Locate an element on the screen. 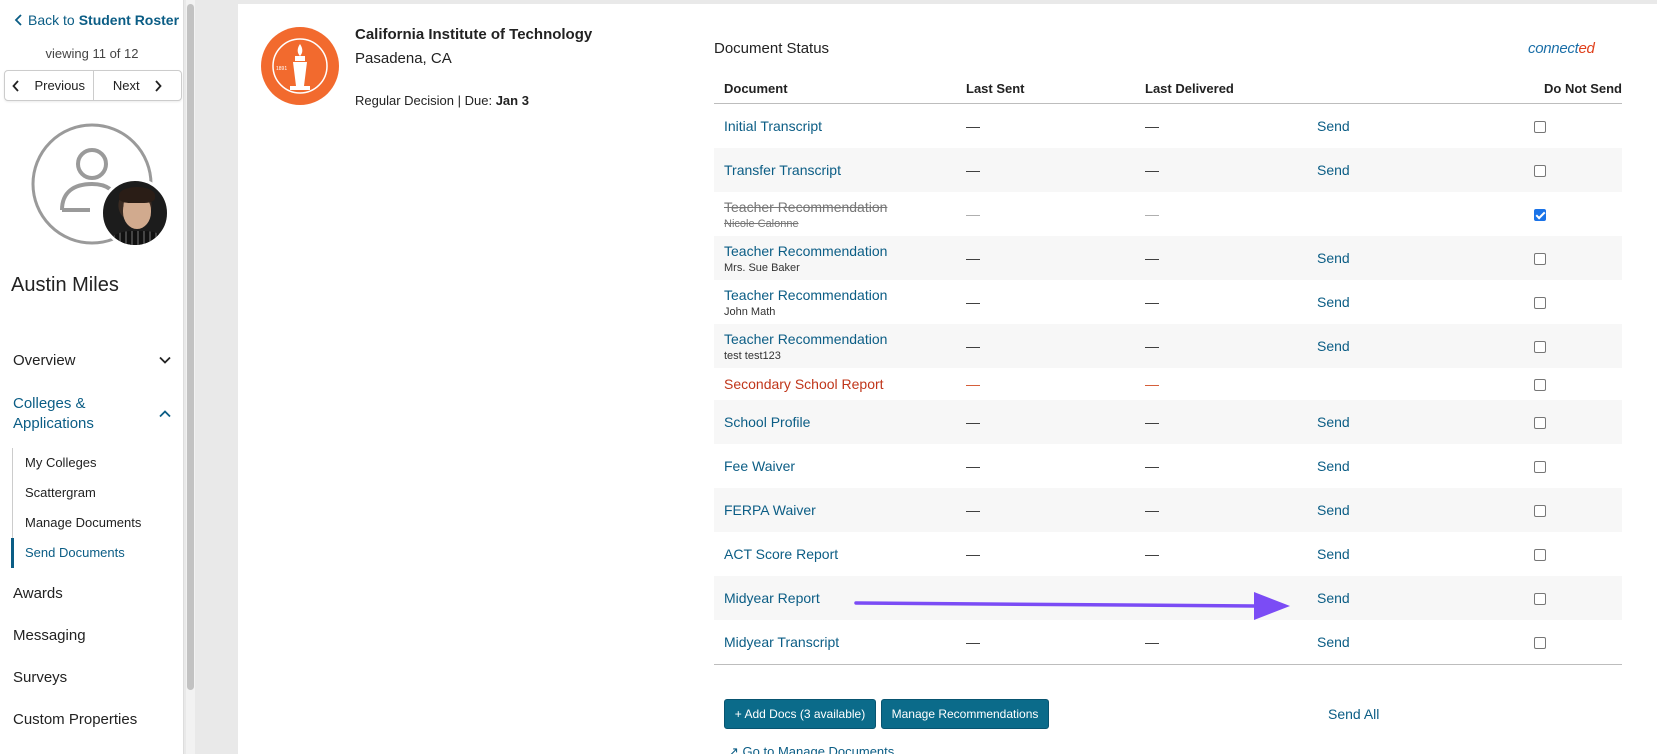 The image size is (1657, 754). document-name-link: FERPA Waiver is located at coordinates (845, 510).